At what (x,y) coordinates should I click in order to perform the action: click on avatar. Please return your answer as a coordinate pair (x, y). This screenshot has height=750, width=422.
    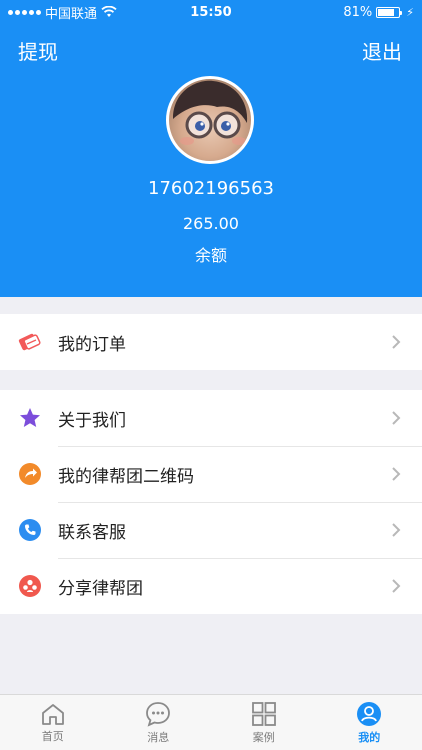
    Looking at the image, I should click on (210, 120).